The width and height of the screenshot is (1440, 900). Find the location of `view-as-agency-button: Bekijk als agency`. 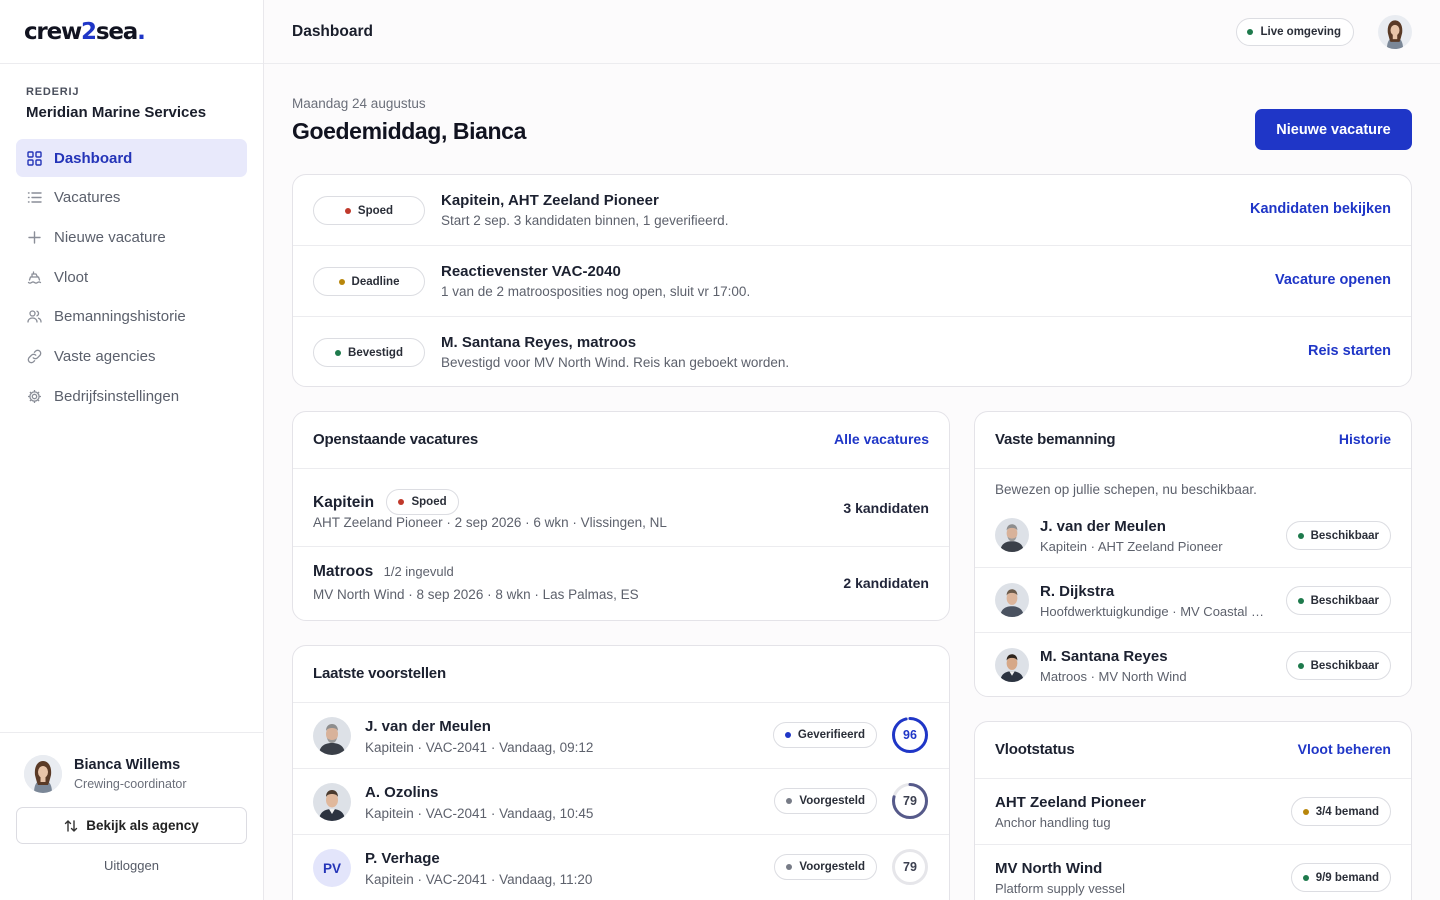

view-as-agency-button: Bekijk als agency is located at coordinates (131, 825).